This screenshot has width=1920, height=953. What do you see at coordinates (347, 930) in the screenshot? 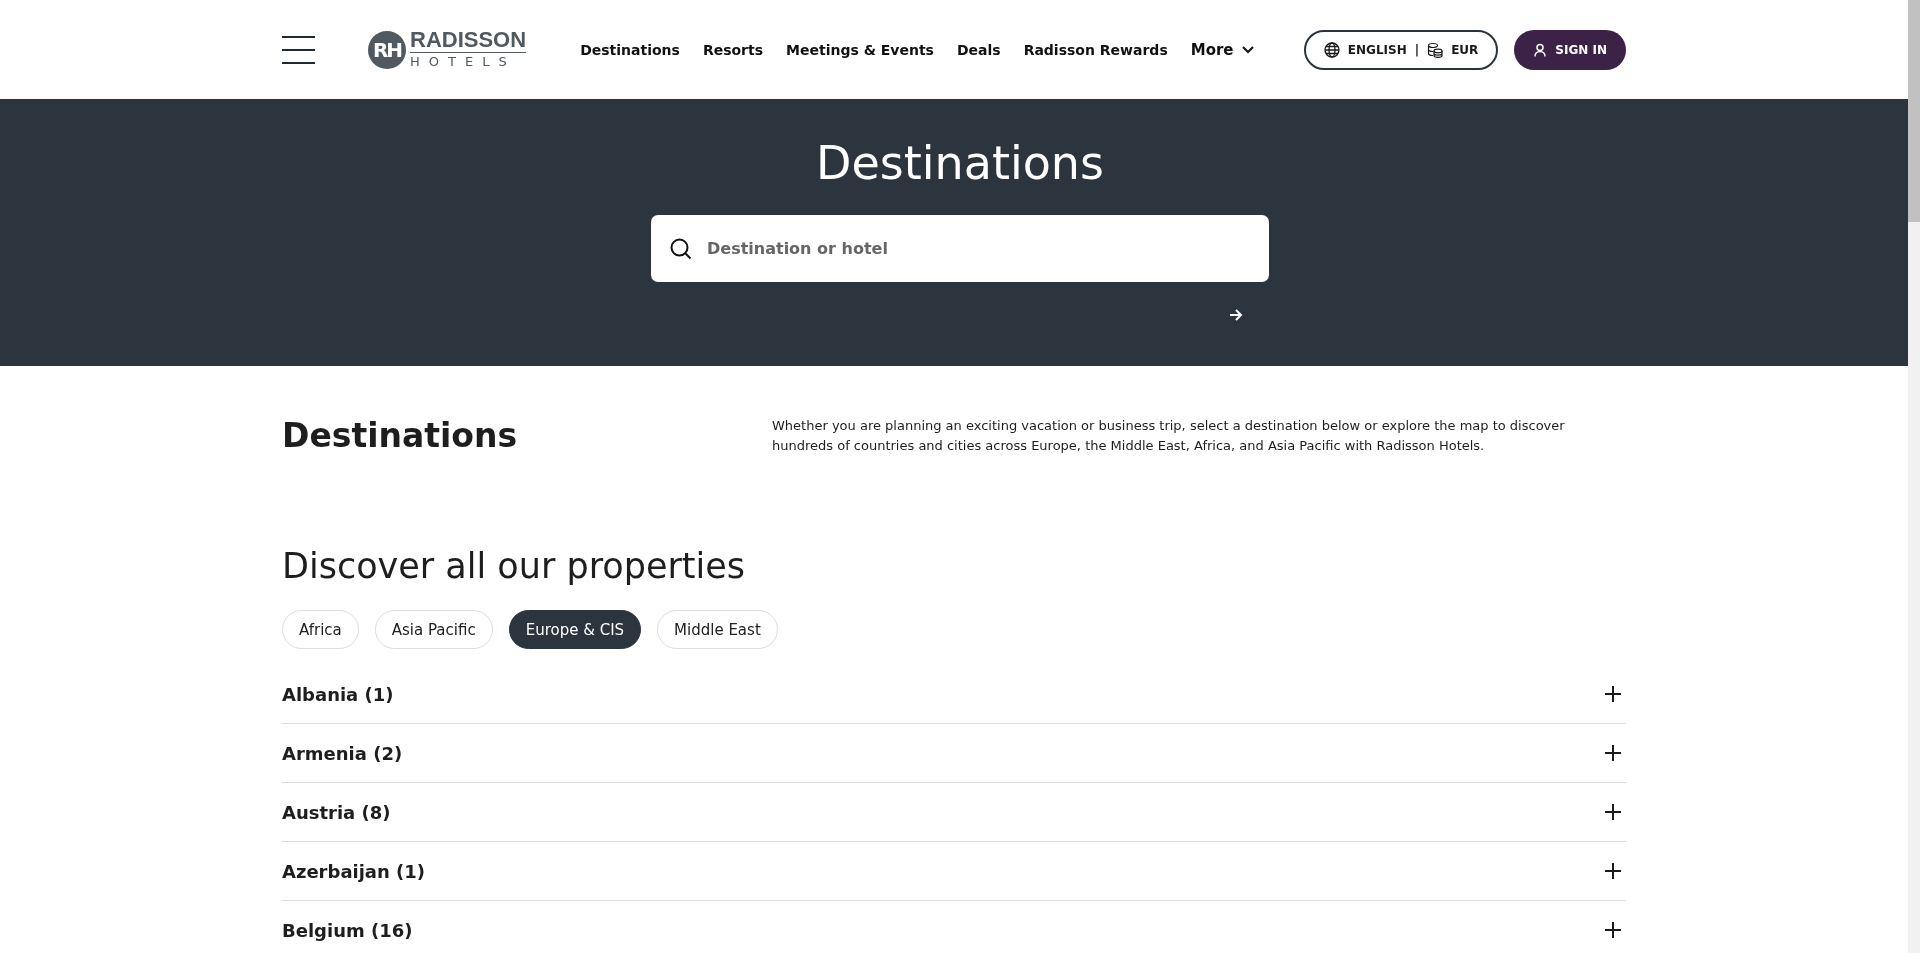
I see `country-name: Belgium (16)` at bounding box center [347, 930].